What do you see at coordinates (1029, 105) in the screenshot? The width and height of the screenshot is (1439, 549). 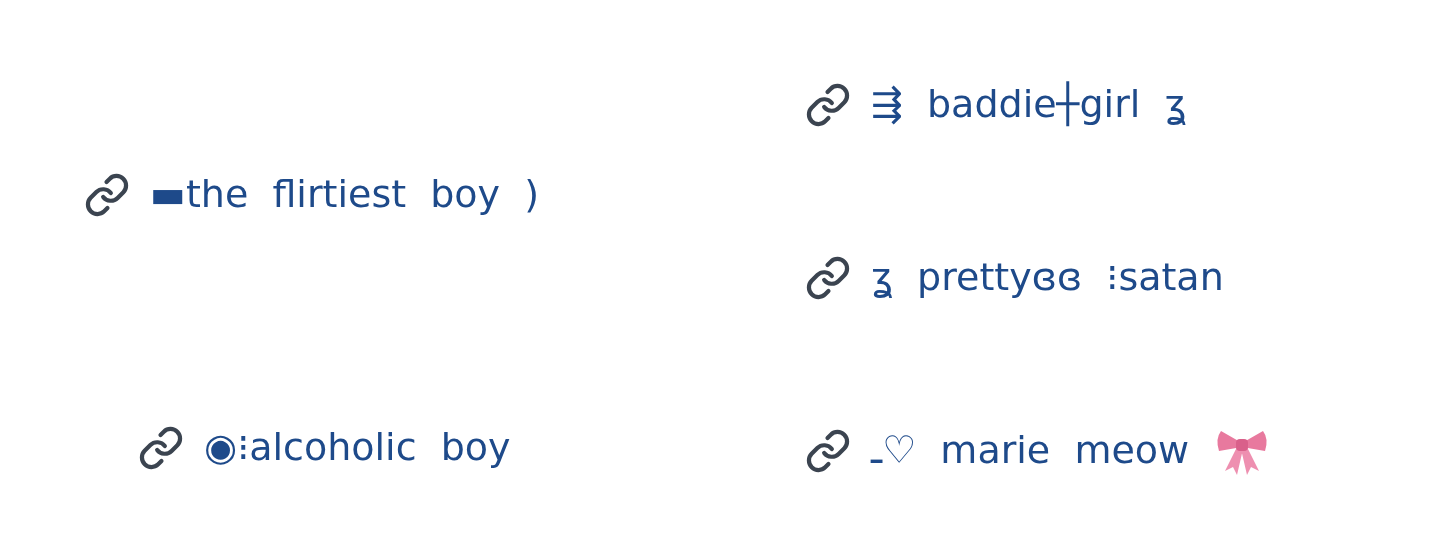 I see `link-text: ⇶ baddie┼girl ʓ` at bounding box center [1029, 105].